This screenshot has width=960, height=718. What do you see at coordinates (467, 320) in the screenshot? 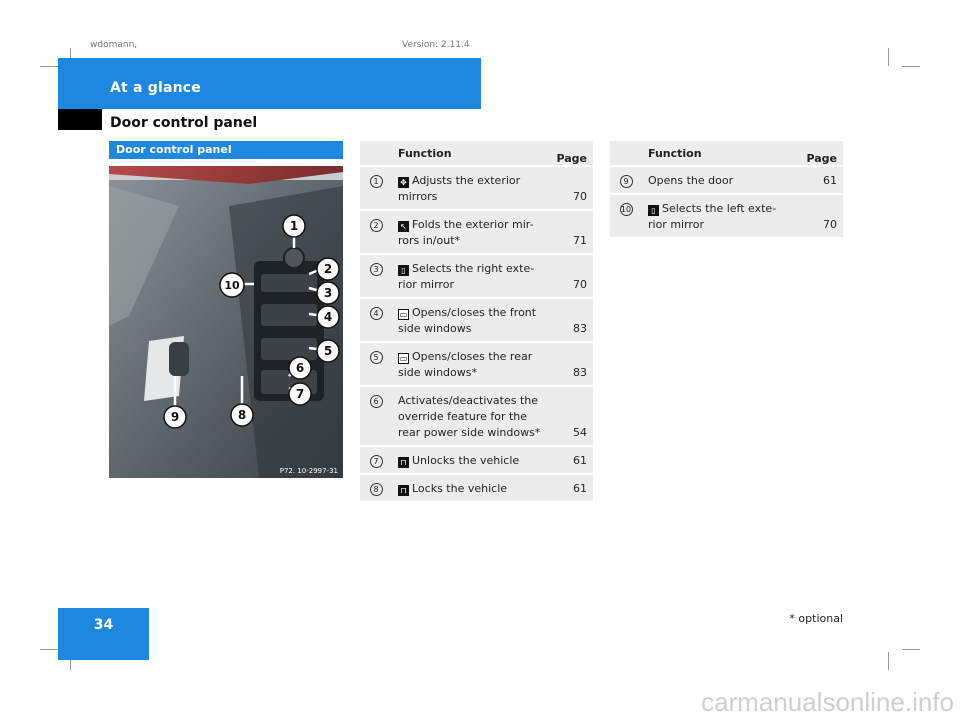
I see `row-function-text: Opens/closes the front side windows` at bounding box center [467, 320].